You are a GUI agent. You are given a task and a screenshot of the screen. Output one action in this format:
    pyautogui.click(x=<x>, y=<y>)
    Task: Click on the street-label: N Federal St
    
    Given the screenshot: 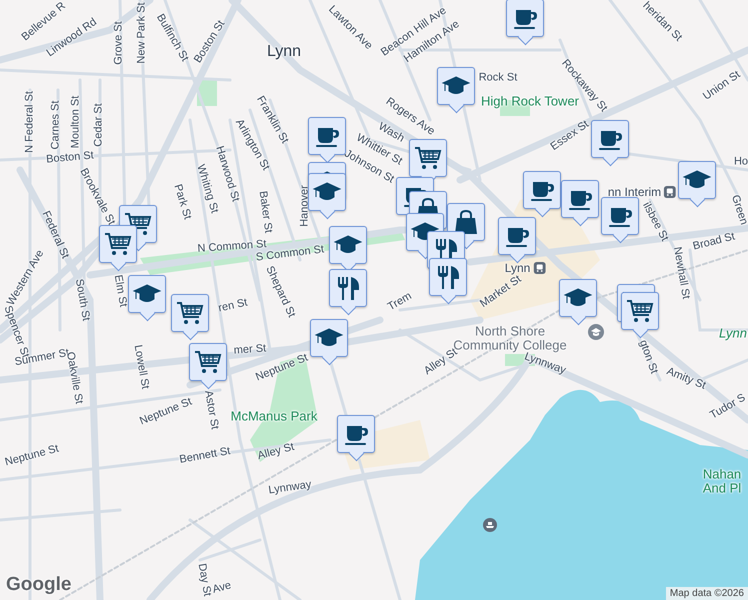 What is the action you would take?
    pyautogui.click(x=30, y=122)
    